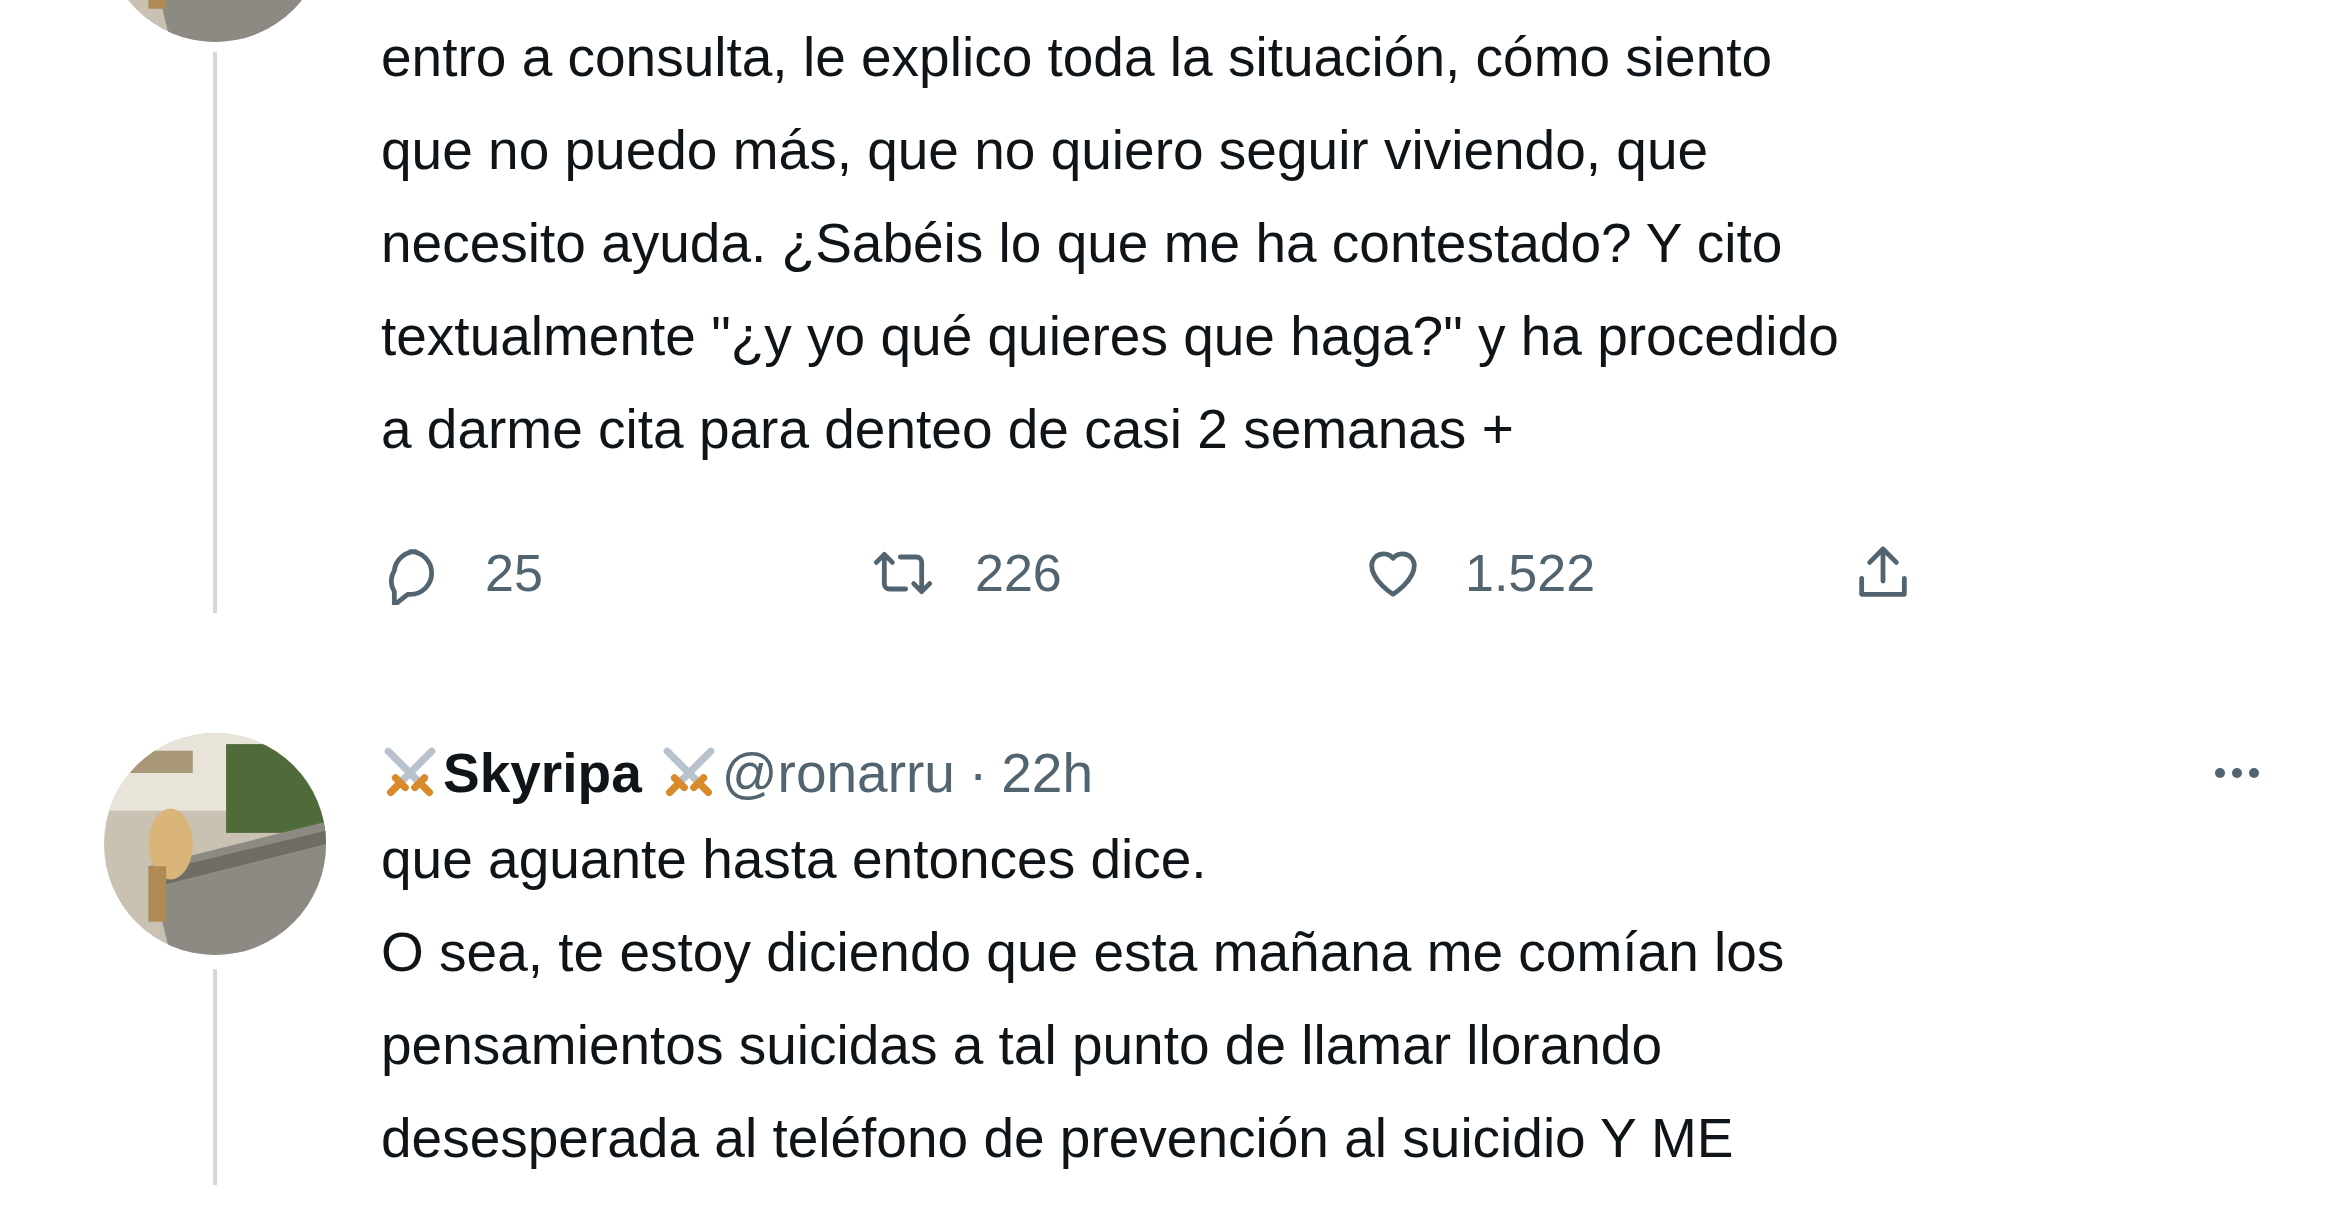  Describe the element at coordinates (794, 859) in the screenshot. I see `tweet-text: que aguante hasta entonces dice.` at that location.